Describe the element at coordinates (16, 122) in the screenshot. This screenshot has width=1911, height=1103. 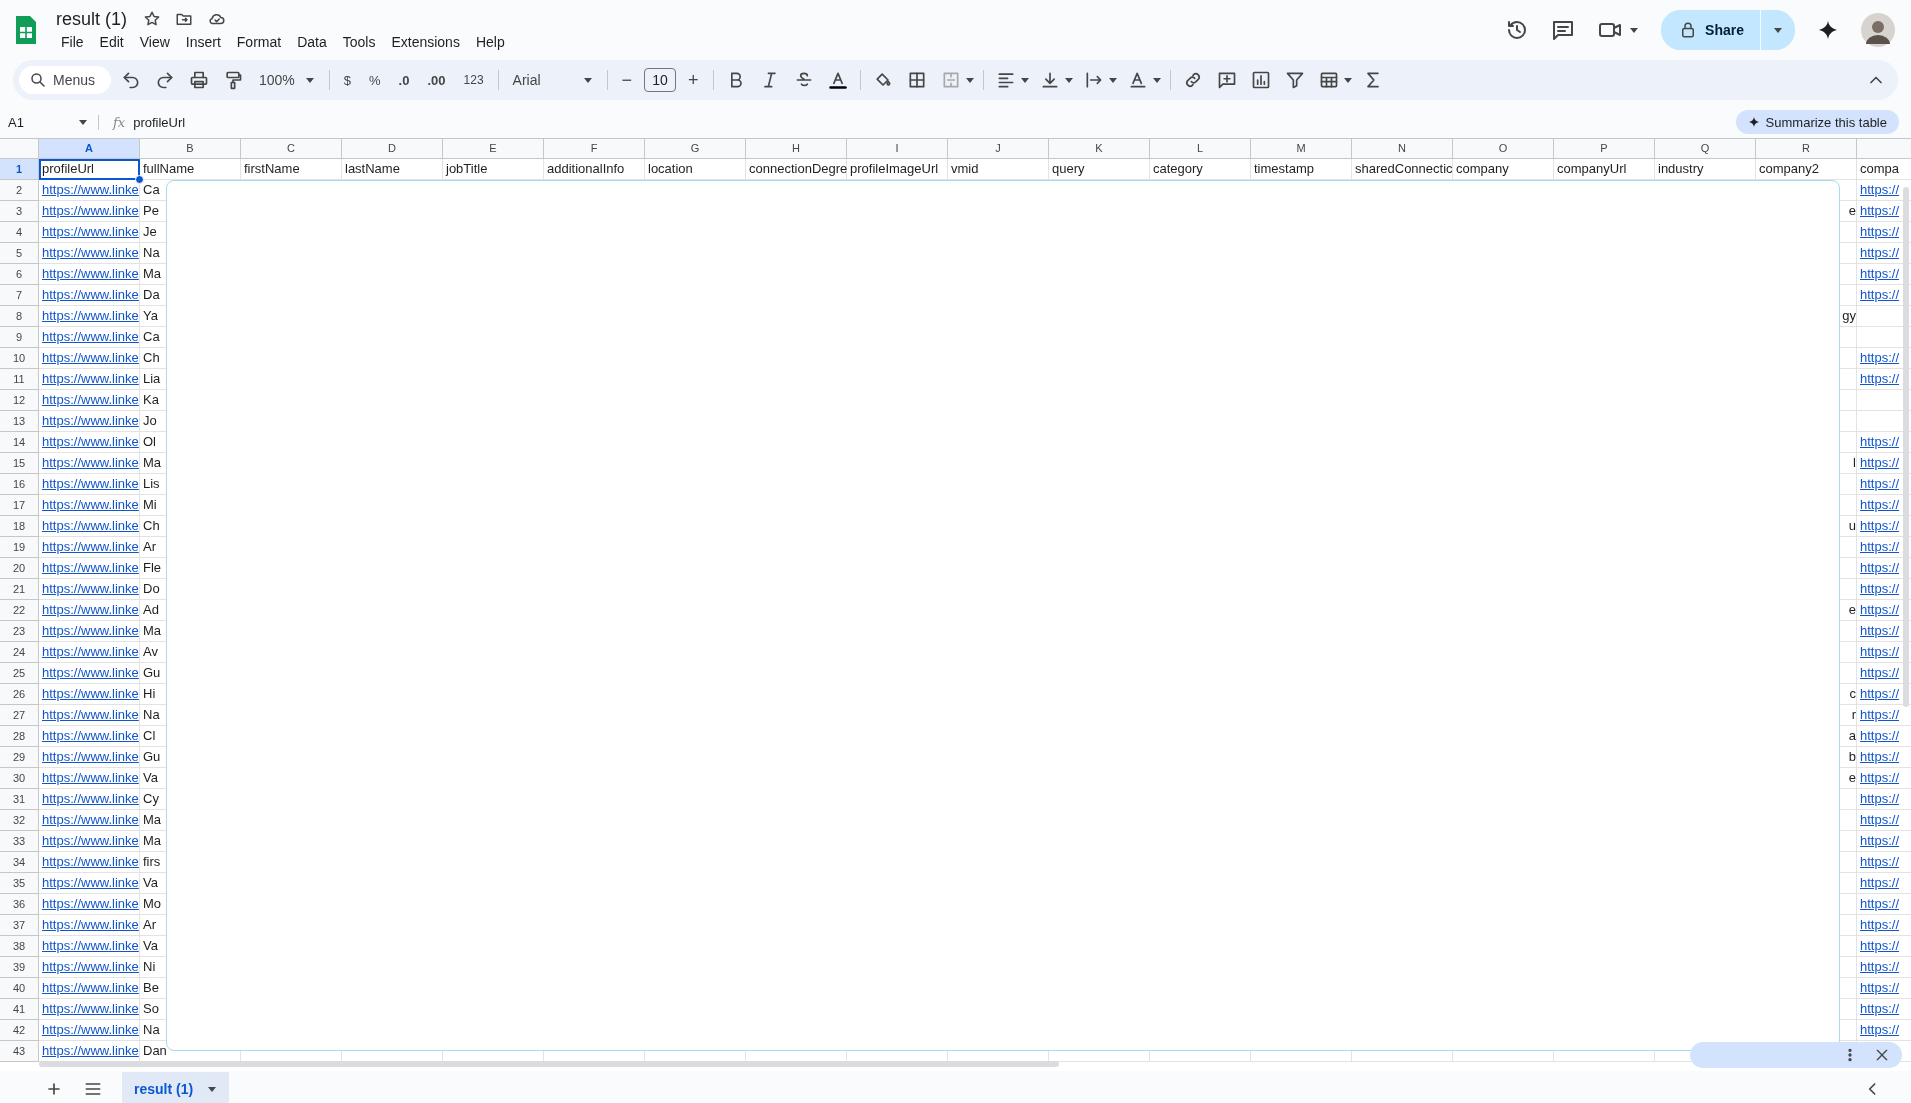
I see `name-box: A1` at that location.